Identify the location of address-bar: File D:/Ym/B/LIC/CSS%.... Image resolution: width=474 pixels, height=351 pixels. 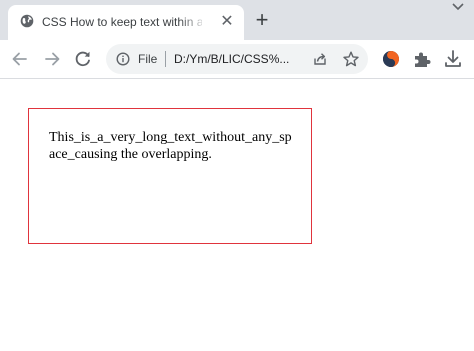
(237, 59).